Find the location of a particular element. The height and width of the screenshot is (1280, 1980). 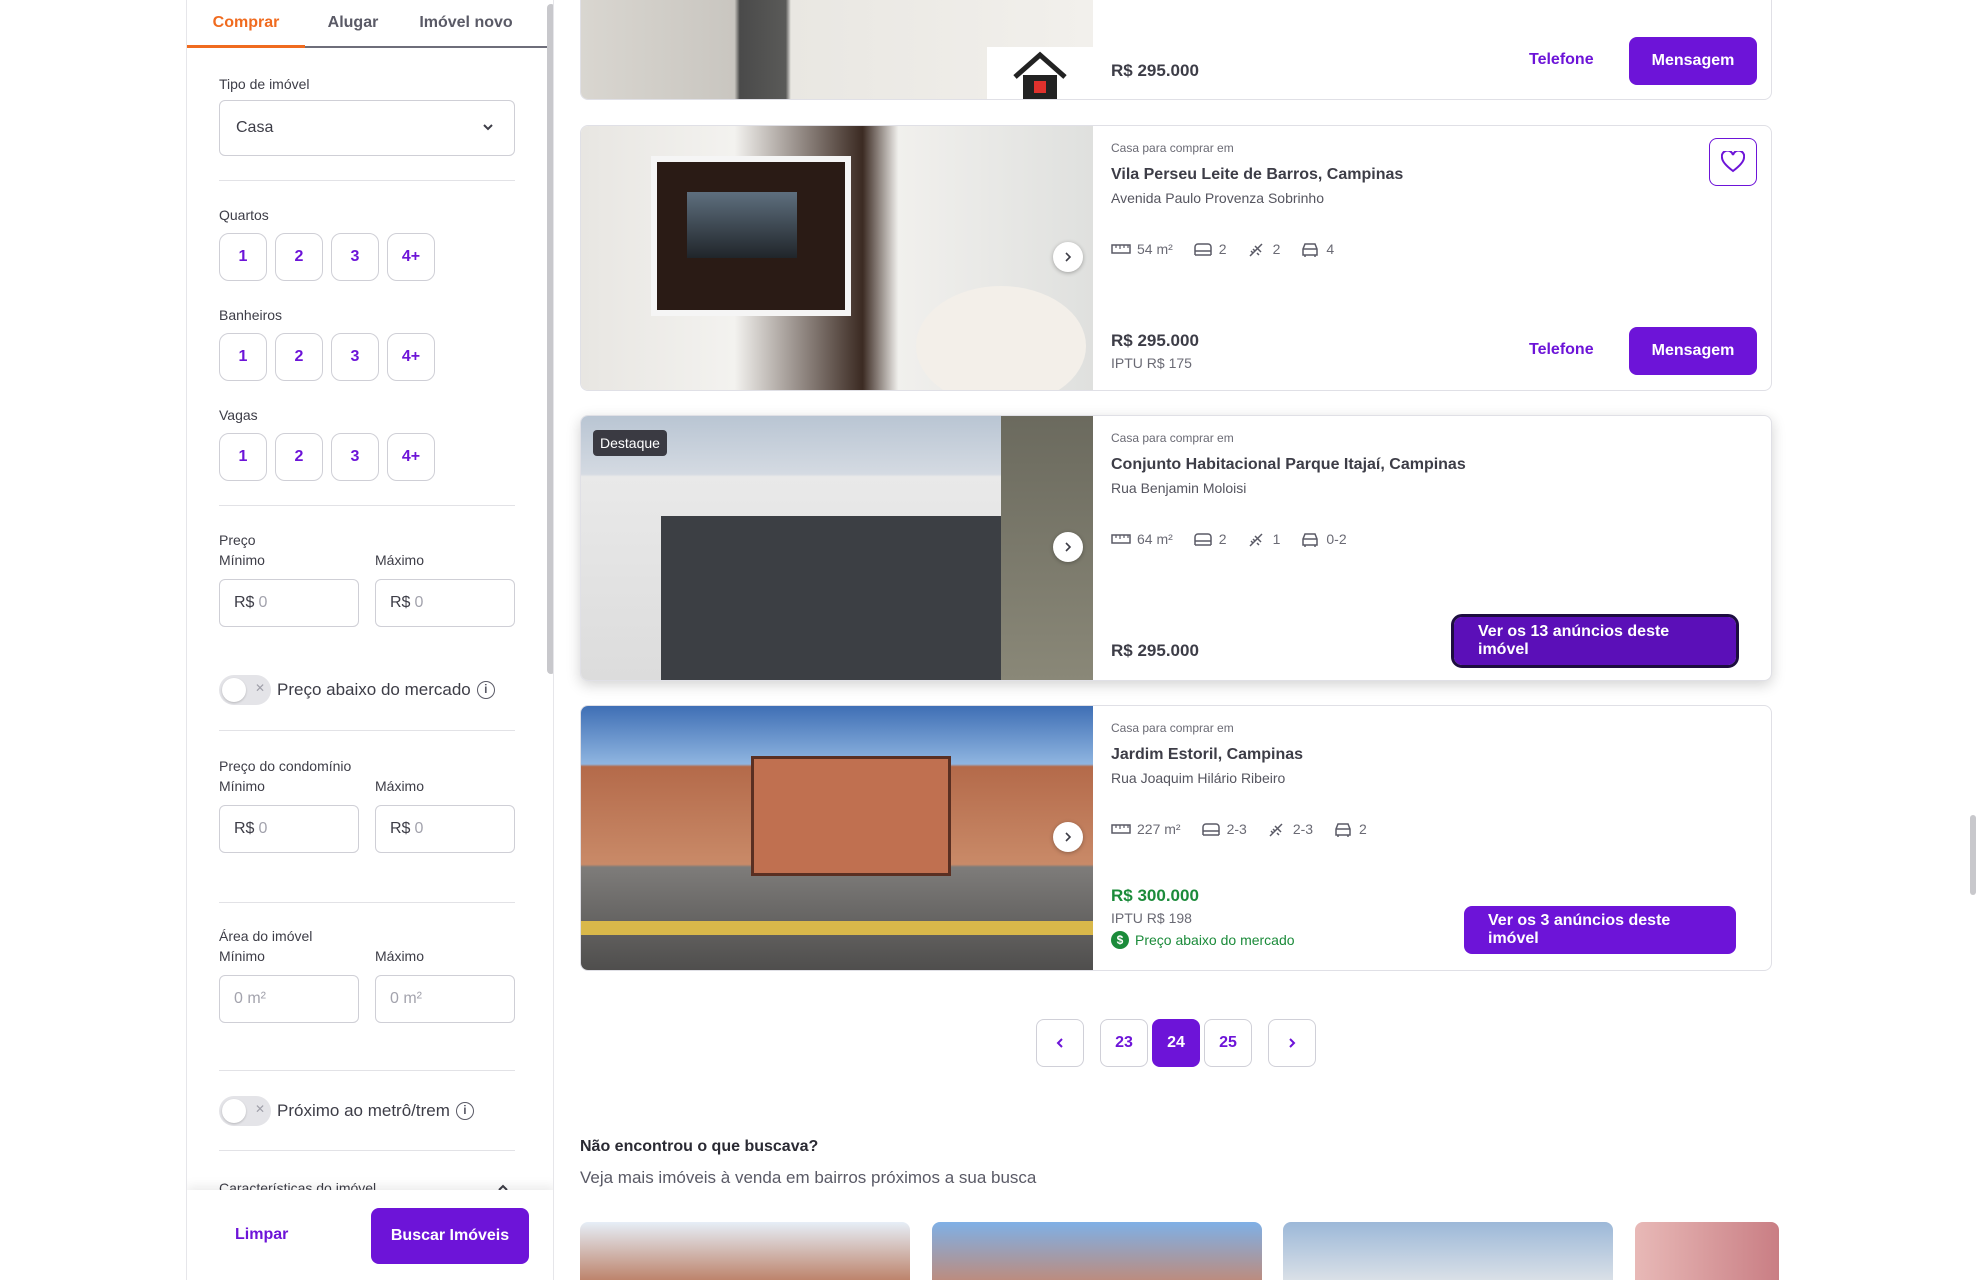

prev-page-button is located at coordinates (1060, 1043).